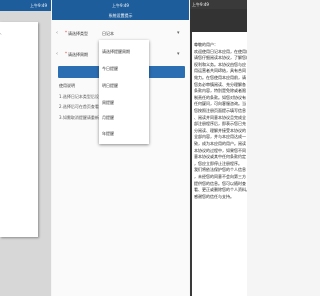  Describe the element at coordinates (220, 84) in the screenshot. I see `agreement-line: 您务必审慎阅读、充分理解各` at that location.